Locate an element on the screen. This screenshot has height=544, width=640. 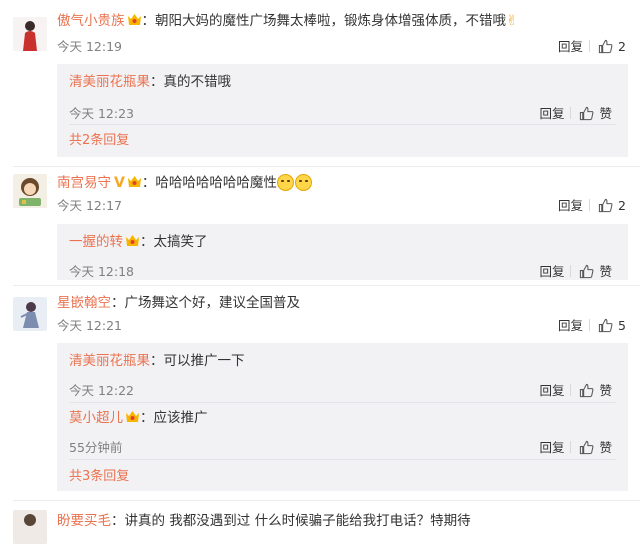
reply-text: ：可以推广一下 is located at coordinates (197, 361).